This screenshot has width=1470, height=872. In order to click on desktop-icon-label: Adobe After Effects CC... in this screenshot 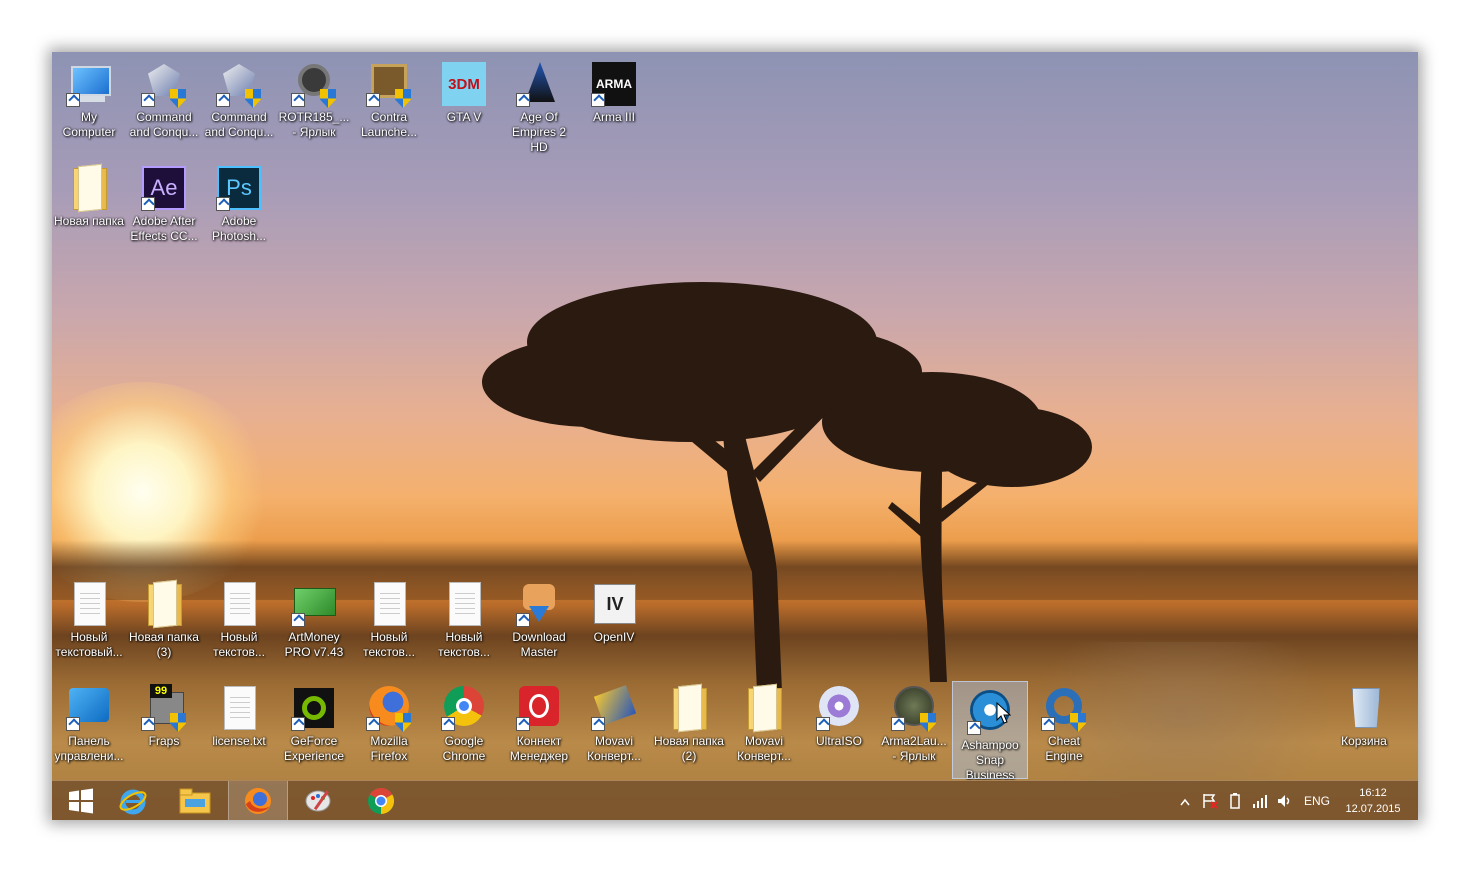, I will do `click(164, 228)`.